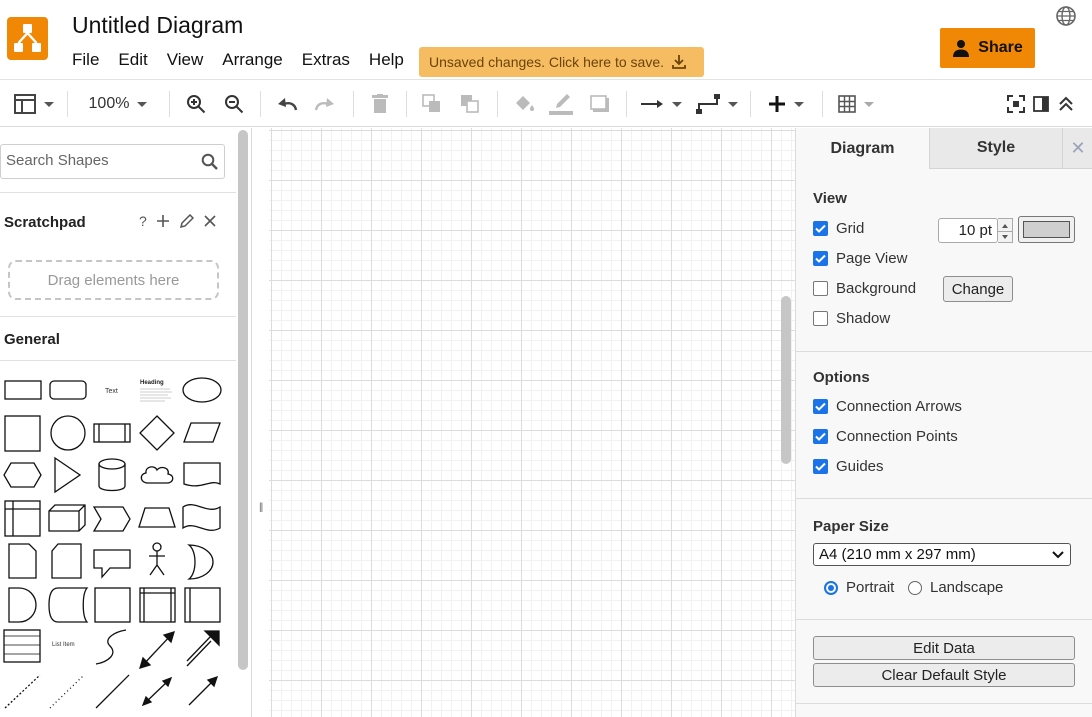 Image resolution: width=1092 pixels, height=717 pixels. What do you see at coordinates (261, 507) in the screenshot?
I see `sidebar-splitter-handle: ||` at bounding box center [261, 507].